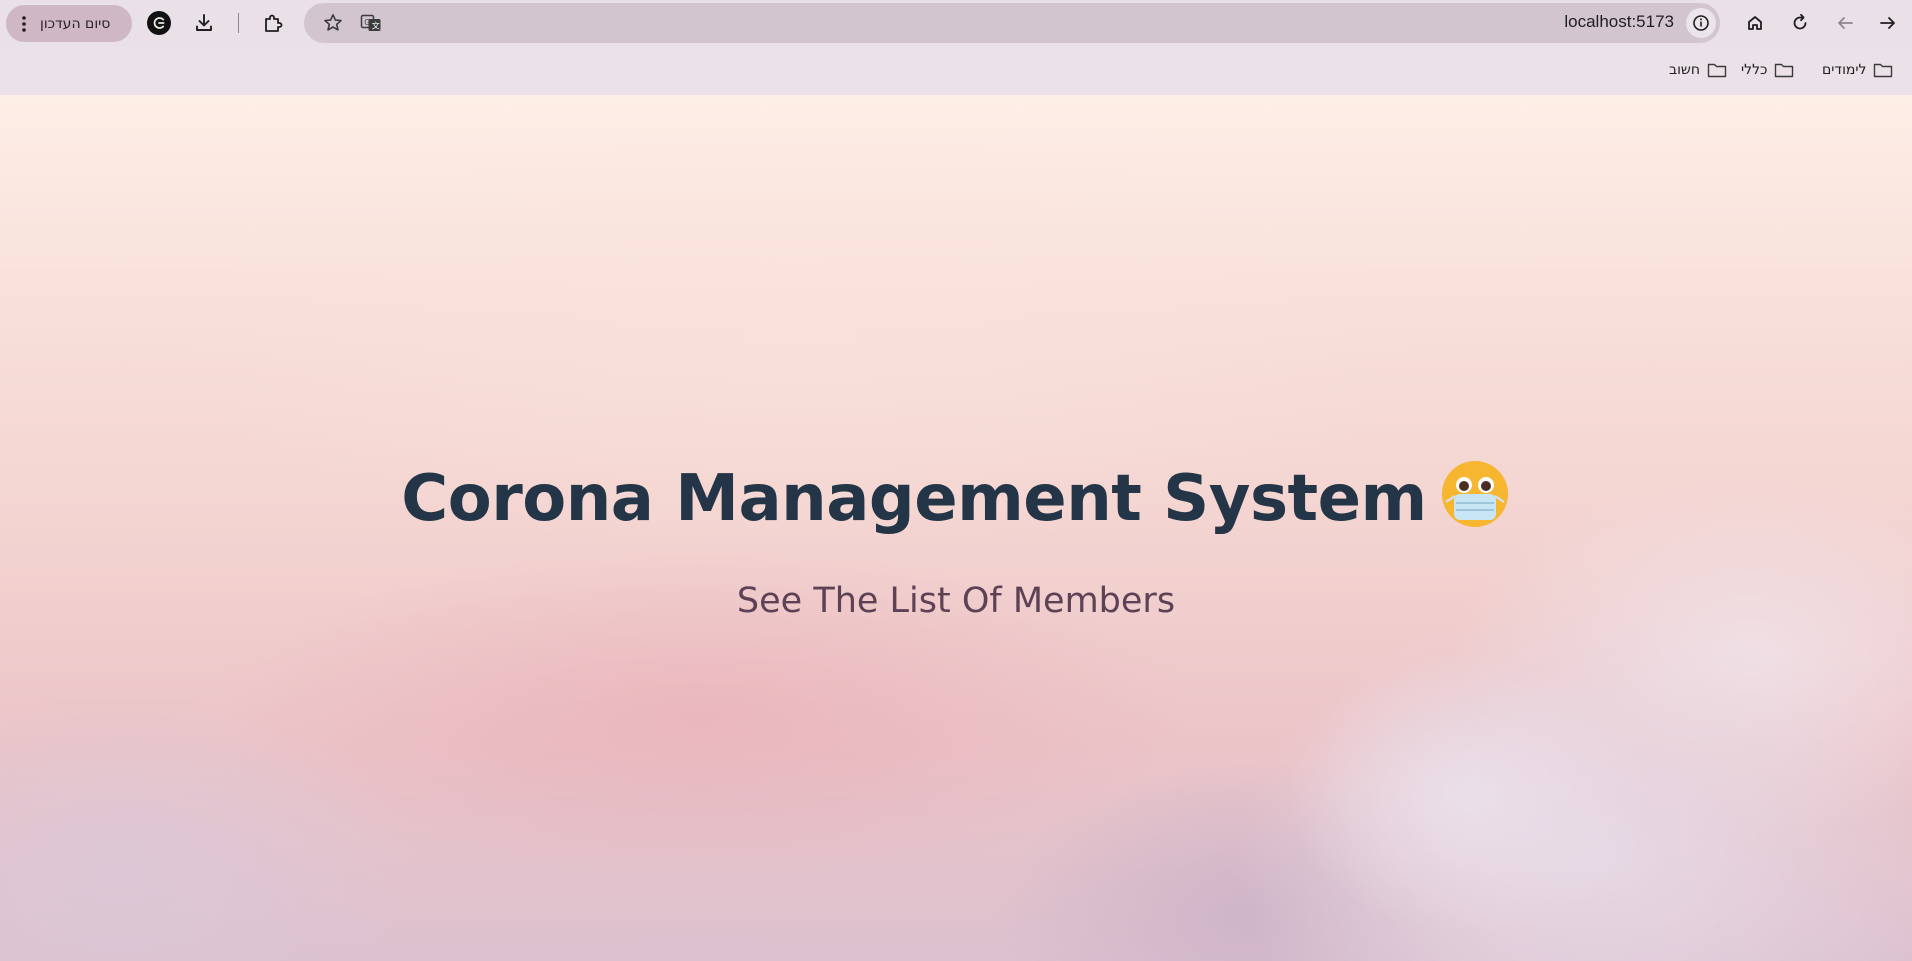 This screenshot has height=961, width=1912. Describe the element at coordinates (204, 23) in the screenshot. I see `download-icon` at that location.